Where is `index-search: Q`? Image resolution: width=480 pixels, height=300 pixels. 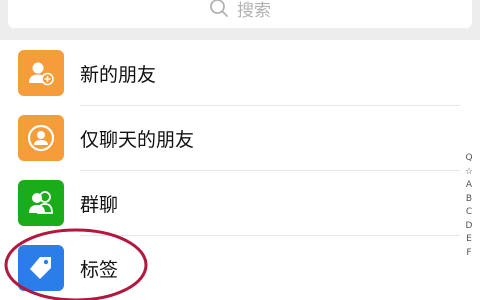
index-search: Q is located at coordinates (468, 159).